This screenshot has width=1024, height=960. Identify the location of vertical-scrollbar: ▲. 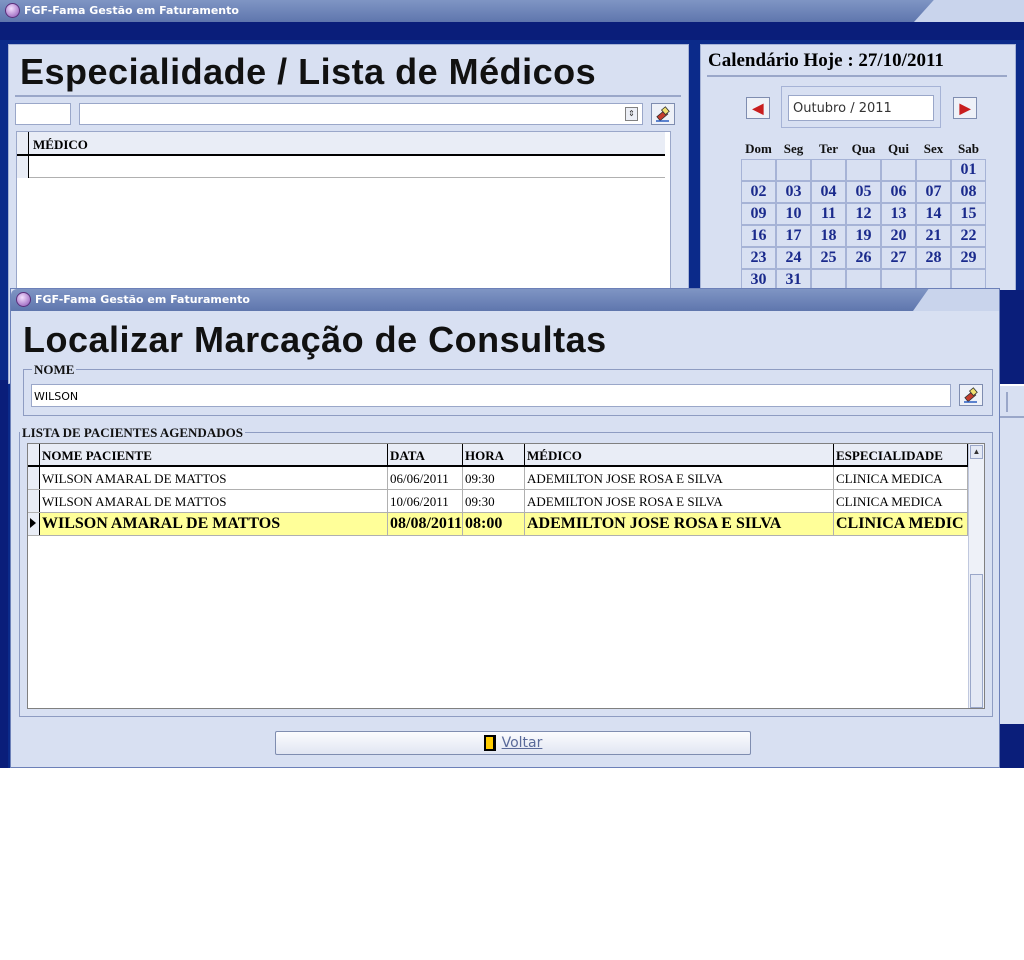
(976, 576).